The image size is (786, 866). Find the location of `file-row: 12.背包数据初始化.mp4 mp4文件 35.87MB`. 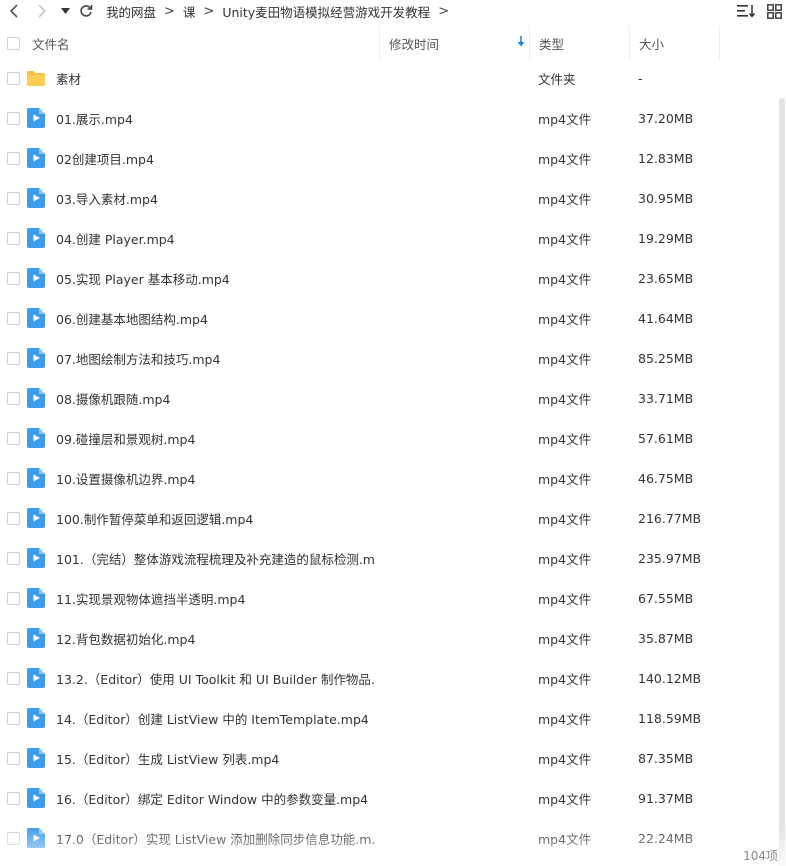

file-row: 12.背包数据初始化.mp4 mp4文件 35.87MB is located at coordinates (393, 638).